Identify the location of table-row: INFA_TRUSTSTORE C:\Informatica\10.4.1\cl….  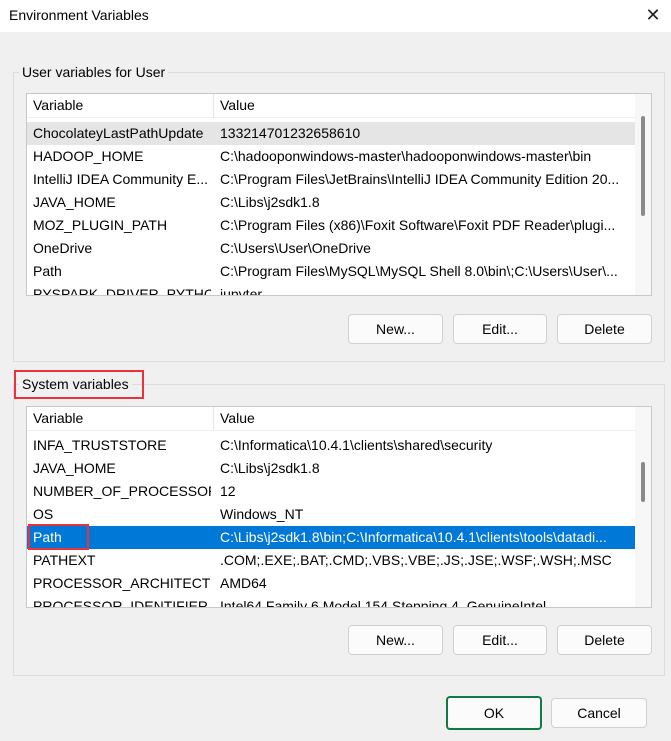
(331, 445).